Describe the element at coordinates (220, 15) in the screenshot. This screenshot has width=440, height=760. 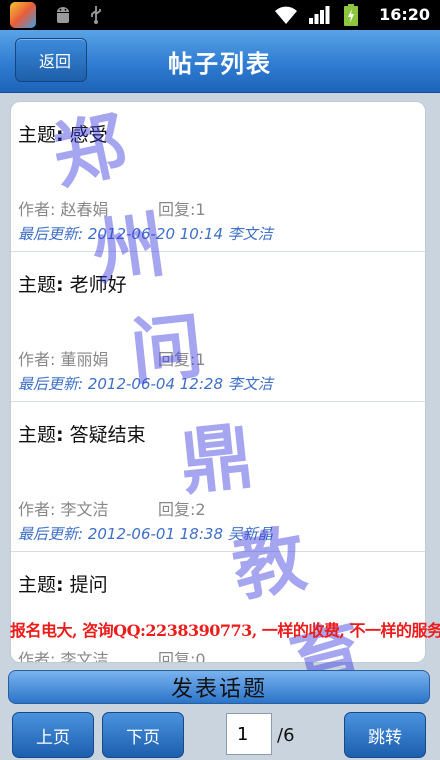
I see `status-bar: 16:20` at that location.